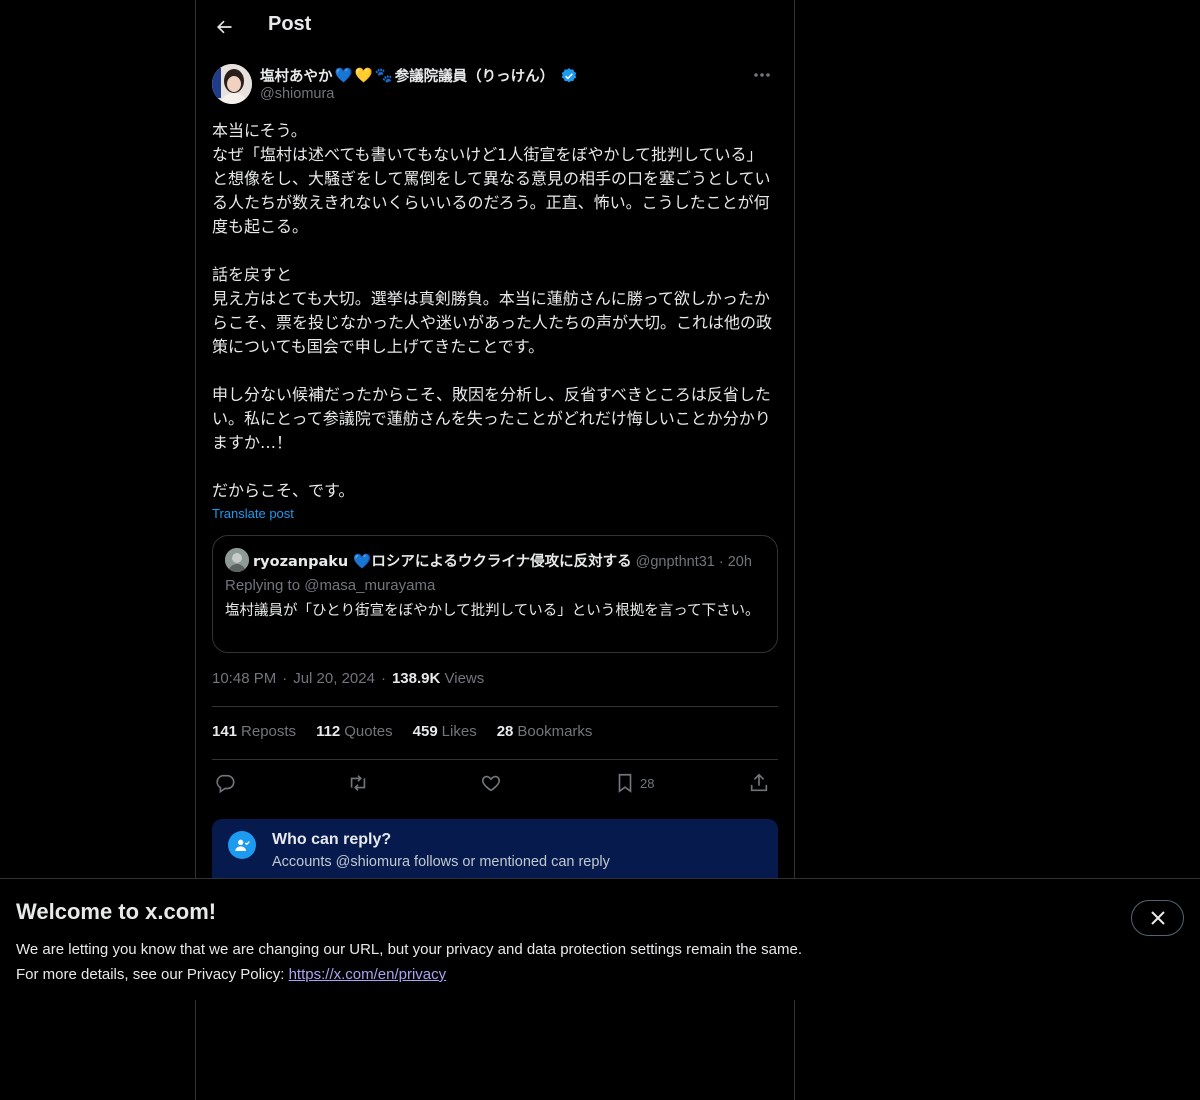 This screenshot has height=1100, width=1200. I want to click on close-banner-button, so click(1157, 918).